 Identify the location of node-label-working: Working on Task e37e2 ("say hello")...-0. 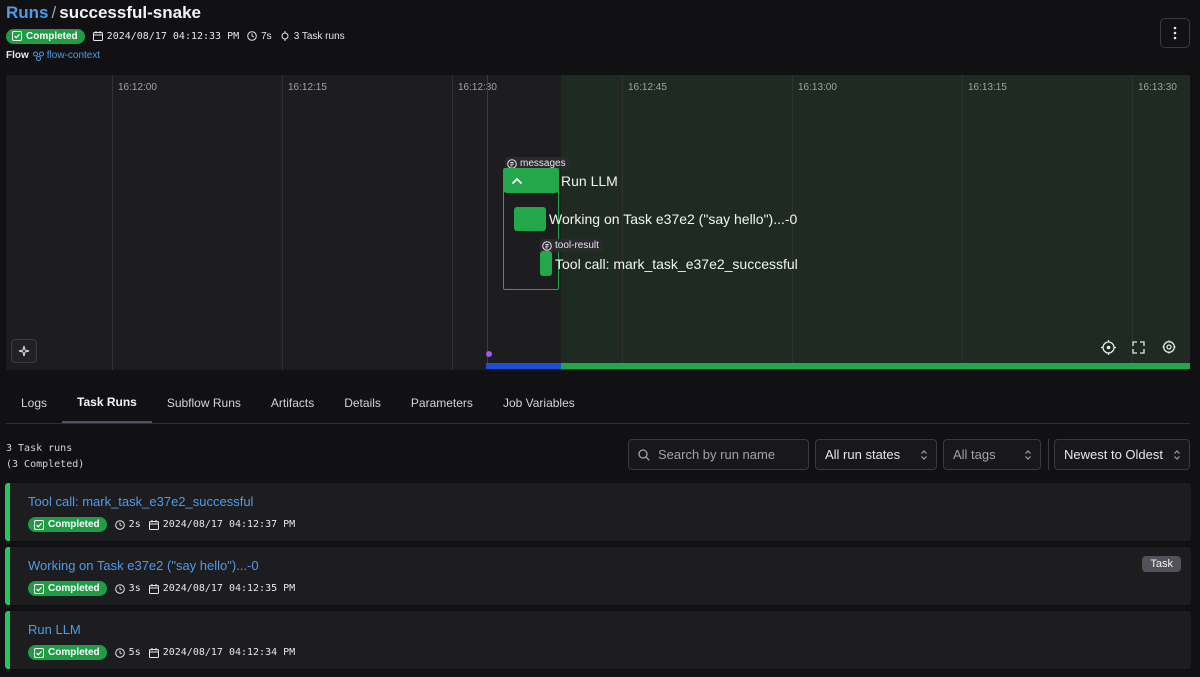
(673, 219).